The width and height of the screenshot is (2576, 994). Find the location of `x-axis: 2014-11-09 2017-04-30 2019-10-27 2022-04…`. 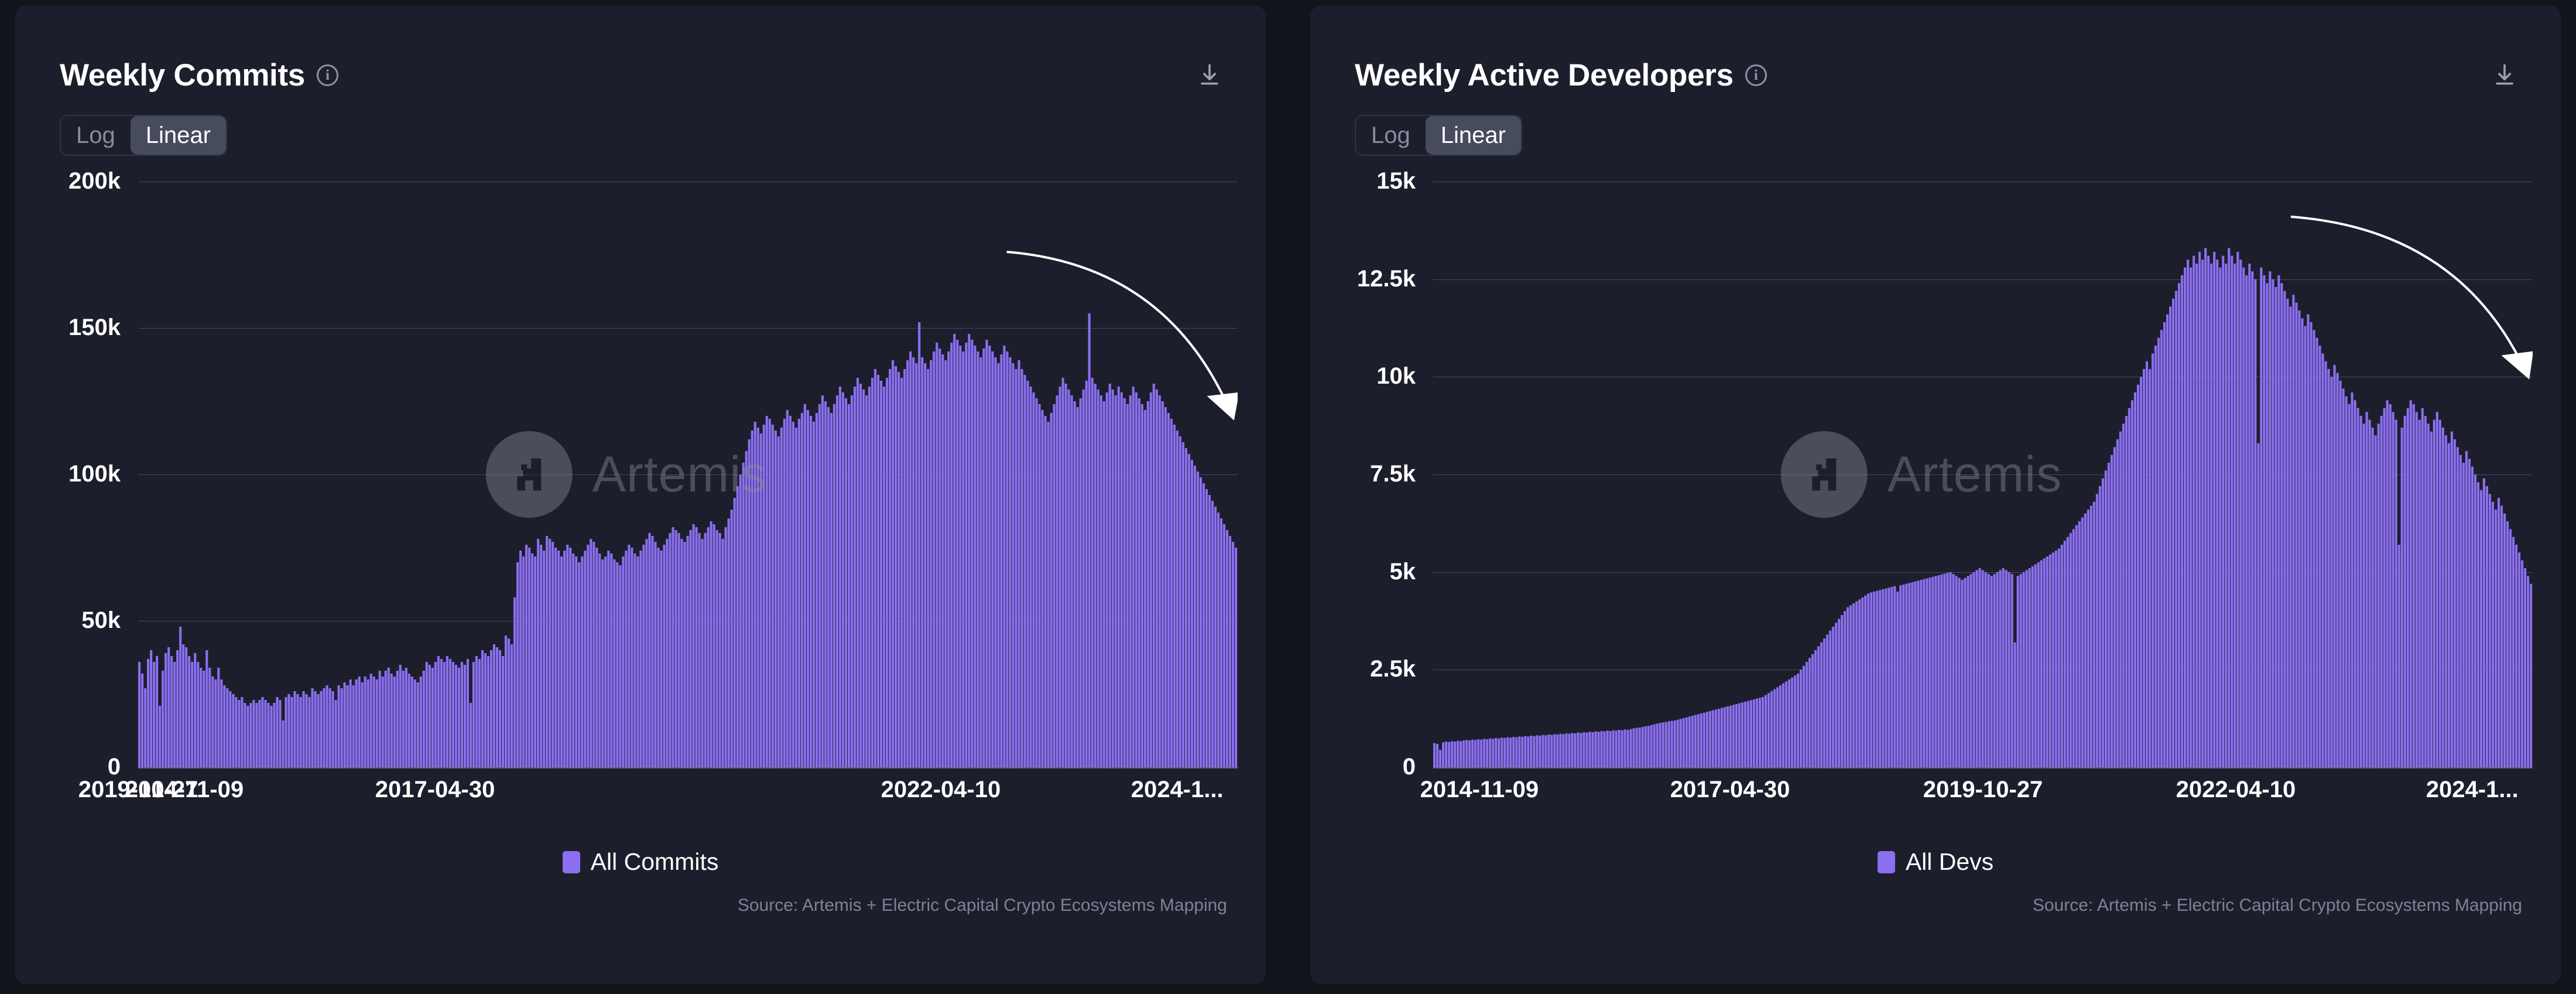

x-axis: 2014-11-09 2017-04-30 2019-10-27 2022-04… is located at coordinates (1976, 794).